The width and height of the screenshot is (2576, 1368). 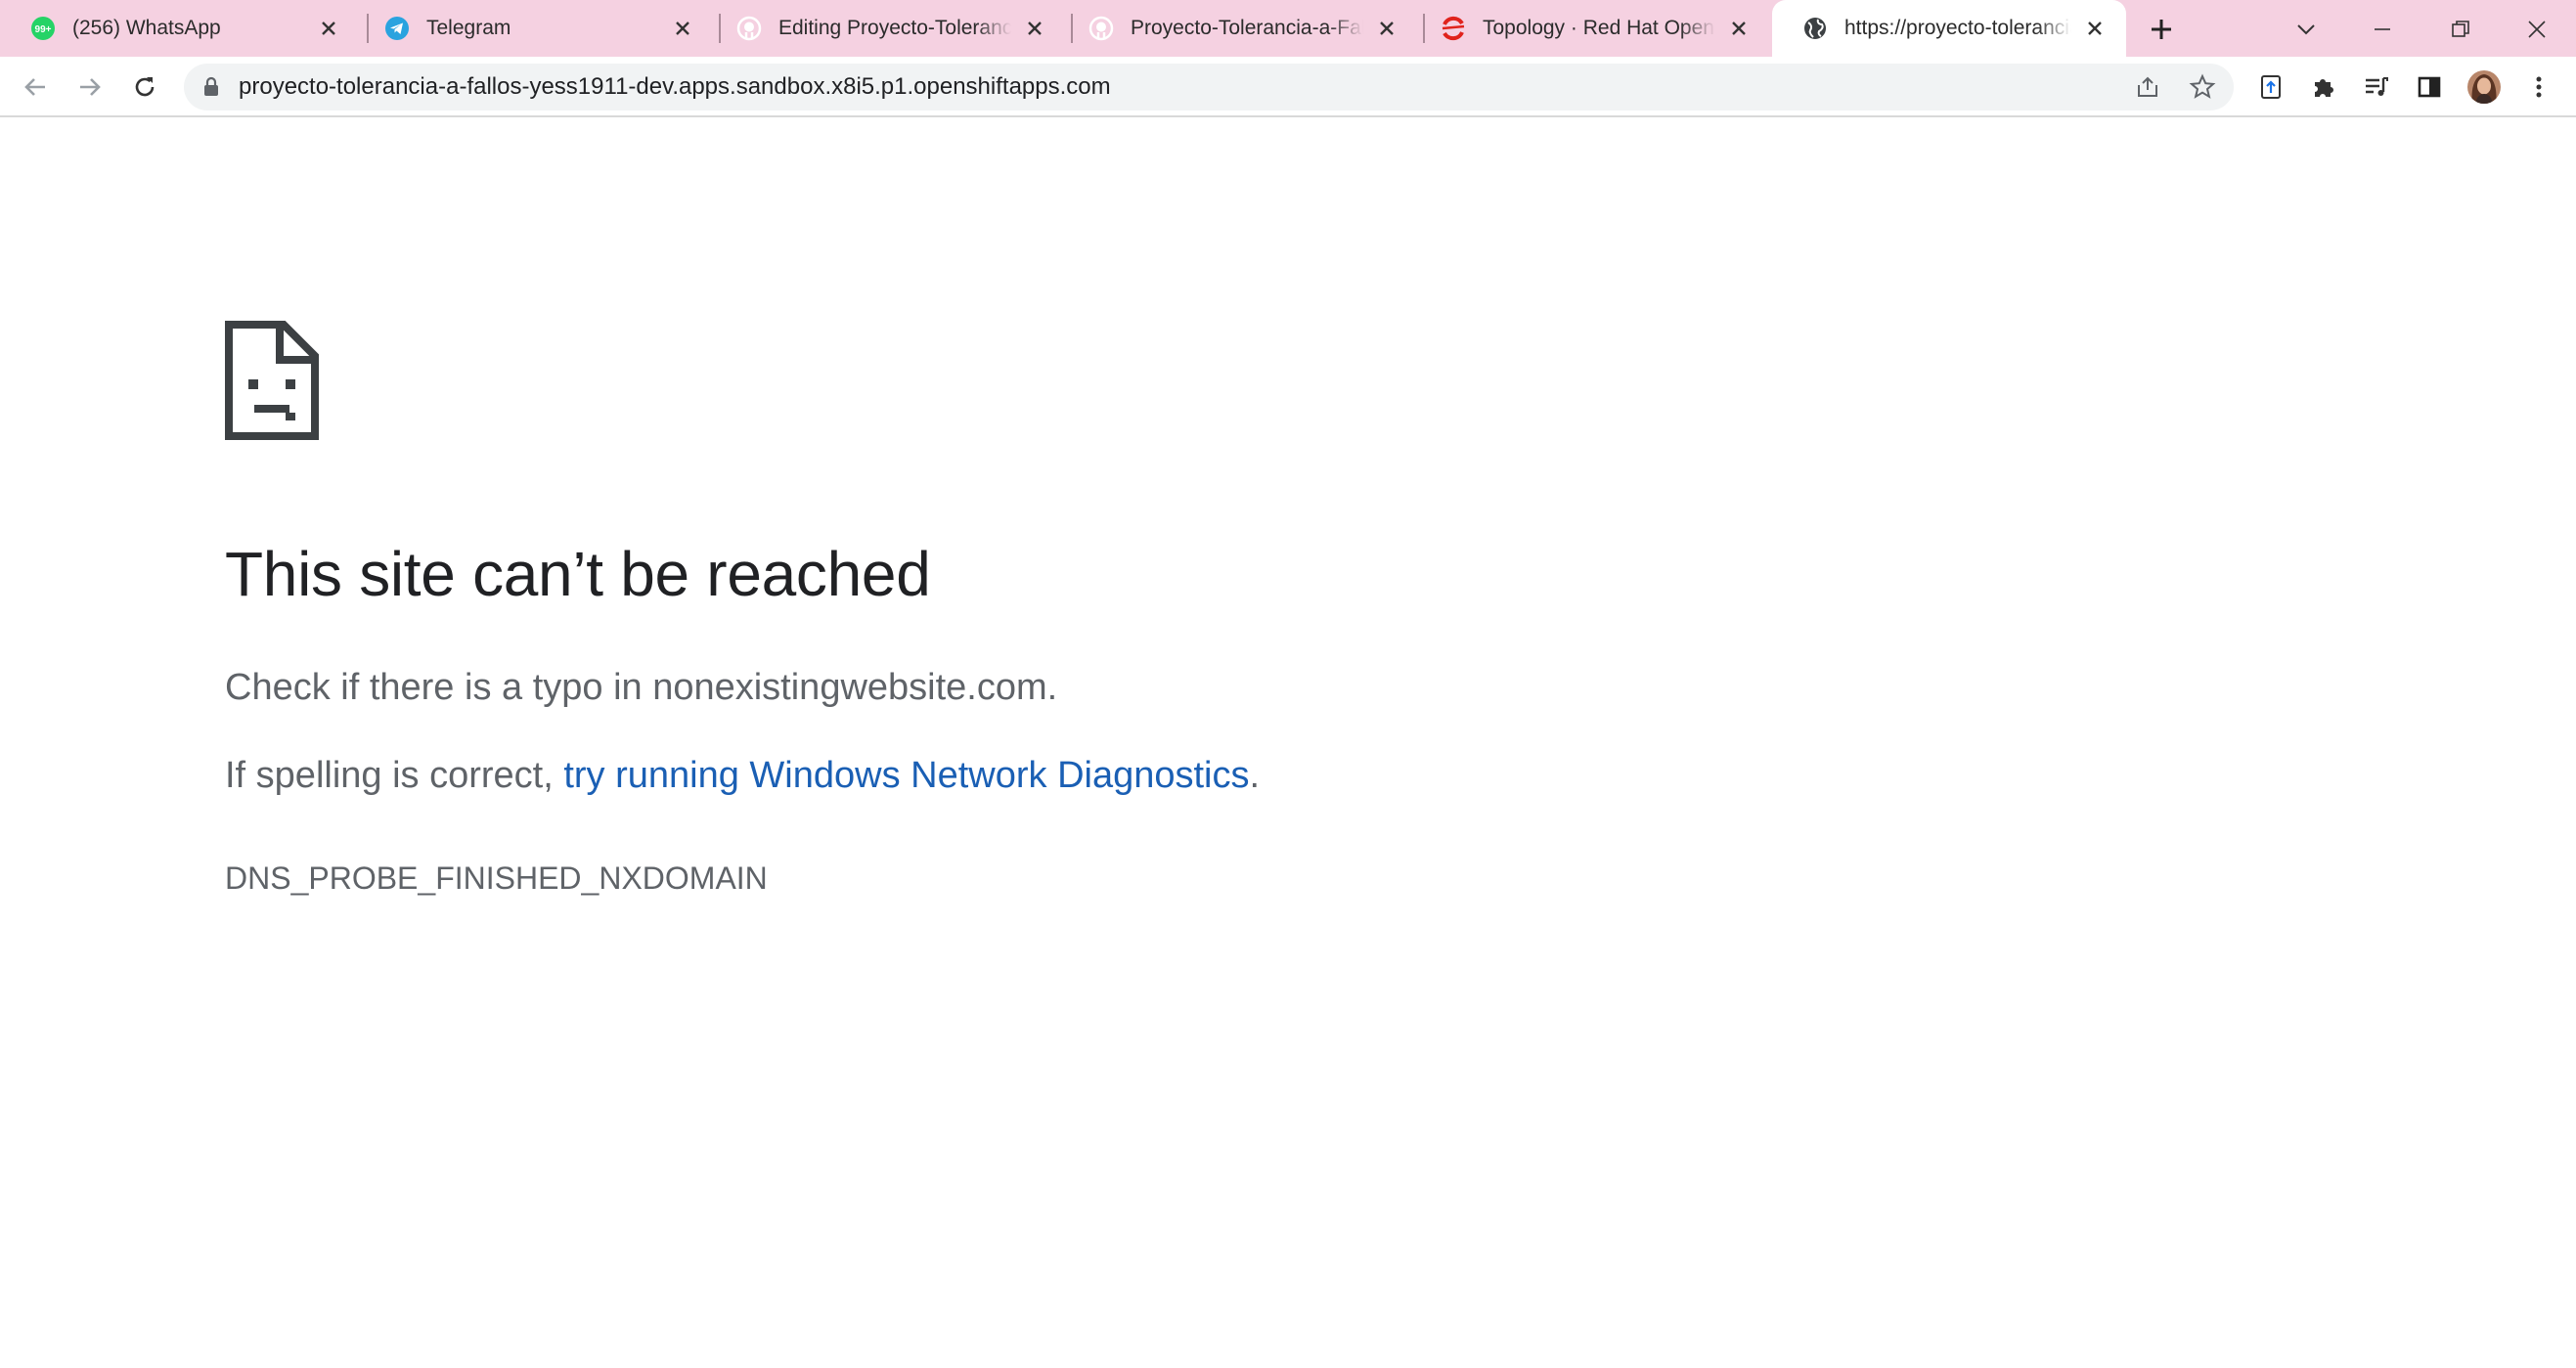 I want to click on tab-title: Proyecto-Tolerancia-a-Fallos, so click(x=1247, y=28).